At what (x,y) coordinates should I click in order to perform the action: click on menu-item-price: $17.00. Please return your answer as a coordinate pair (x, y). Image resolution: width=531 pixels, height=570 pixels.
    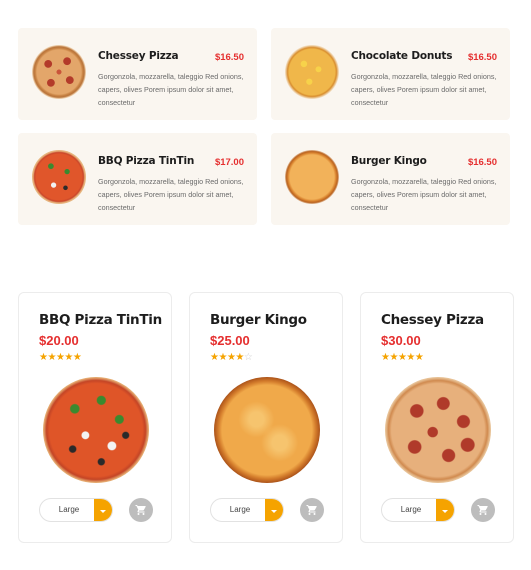
    Looking at the image, I should click on (229, 162).